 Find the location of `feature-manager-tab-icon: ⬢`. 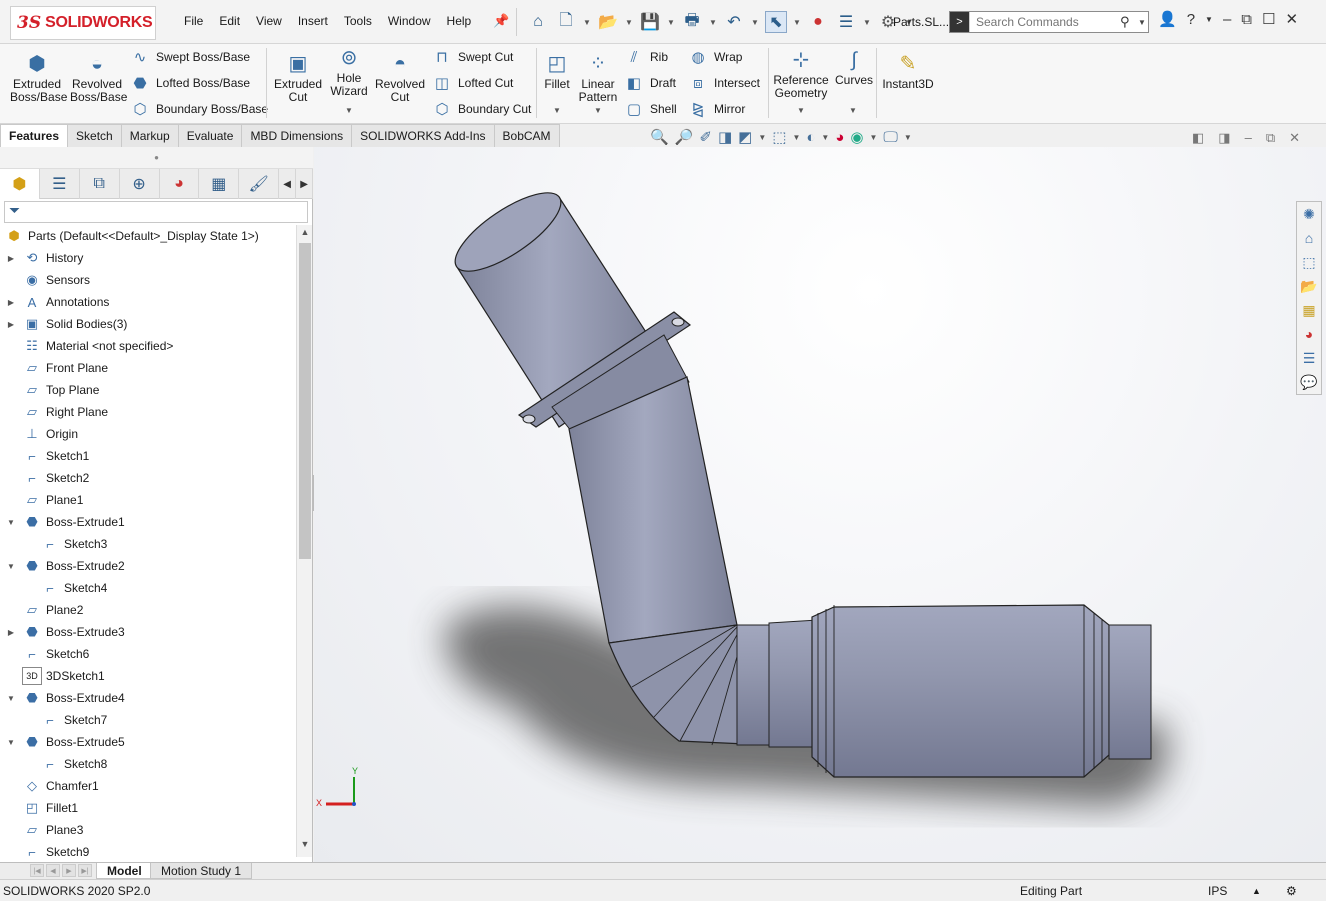

feature-manager-tab-icon: ⬢ is located at coordinates (20, 184).